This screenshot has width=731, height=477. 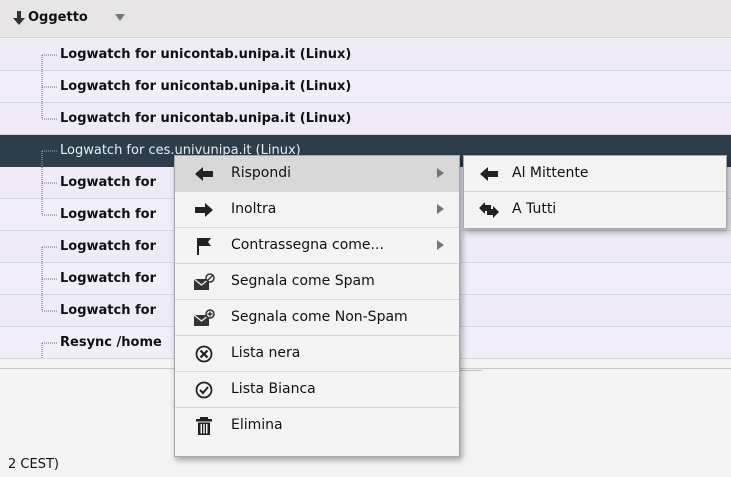 What do you see at coordinates (257, 425) in the screenshot?
I see `menu-item-label: Elimina` at bounding box center [257, 425].